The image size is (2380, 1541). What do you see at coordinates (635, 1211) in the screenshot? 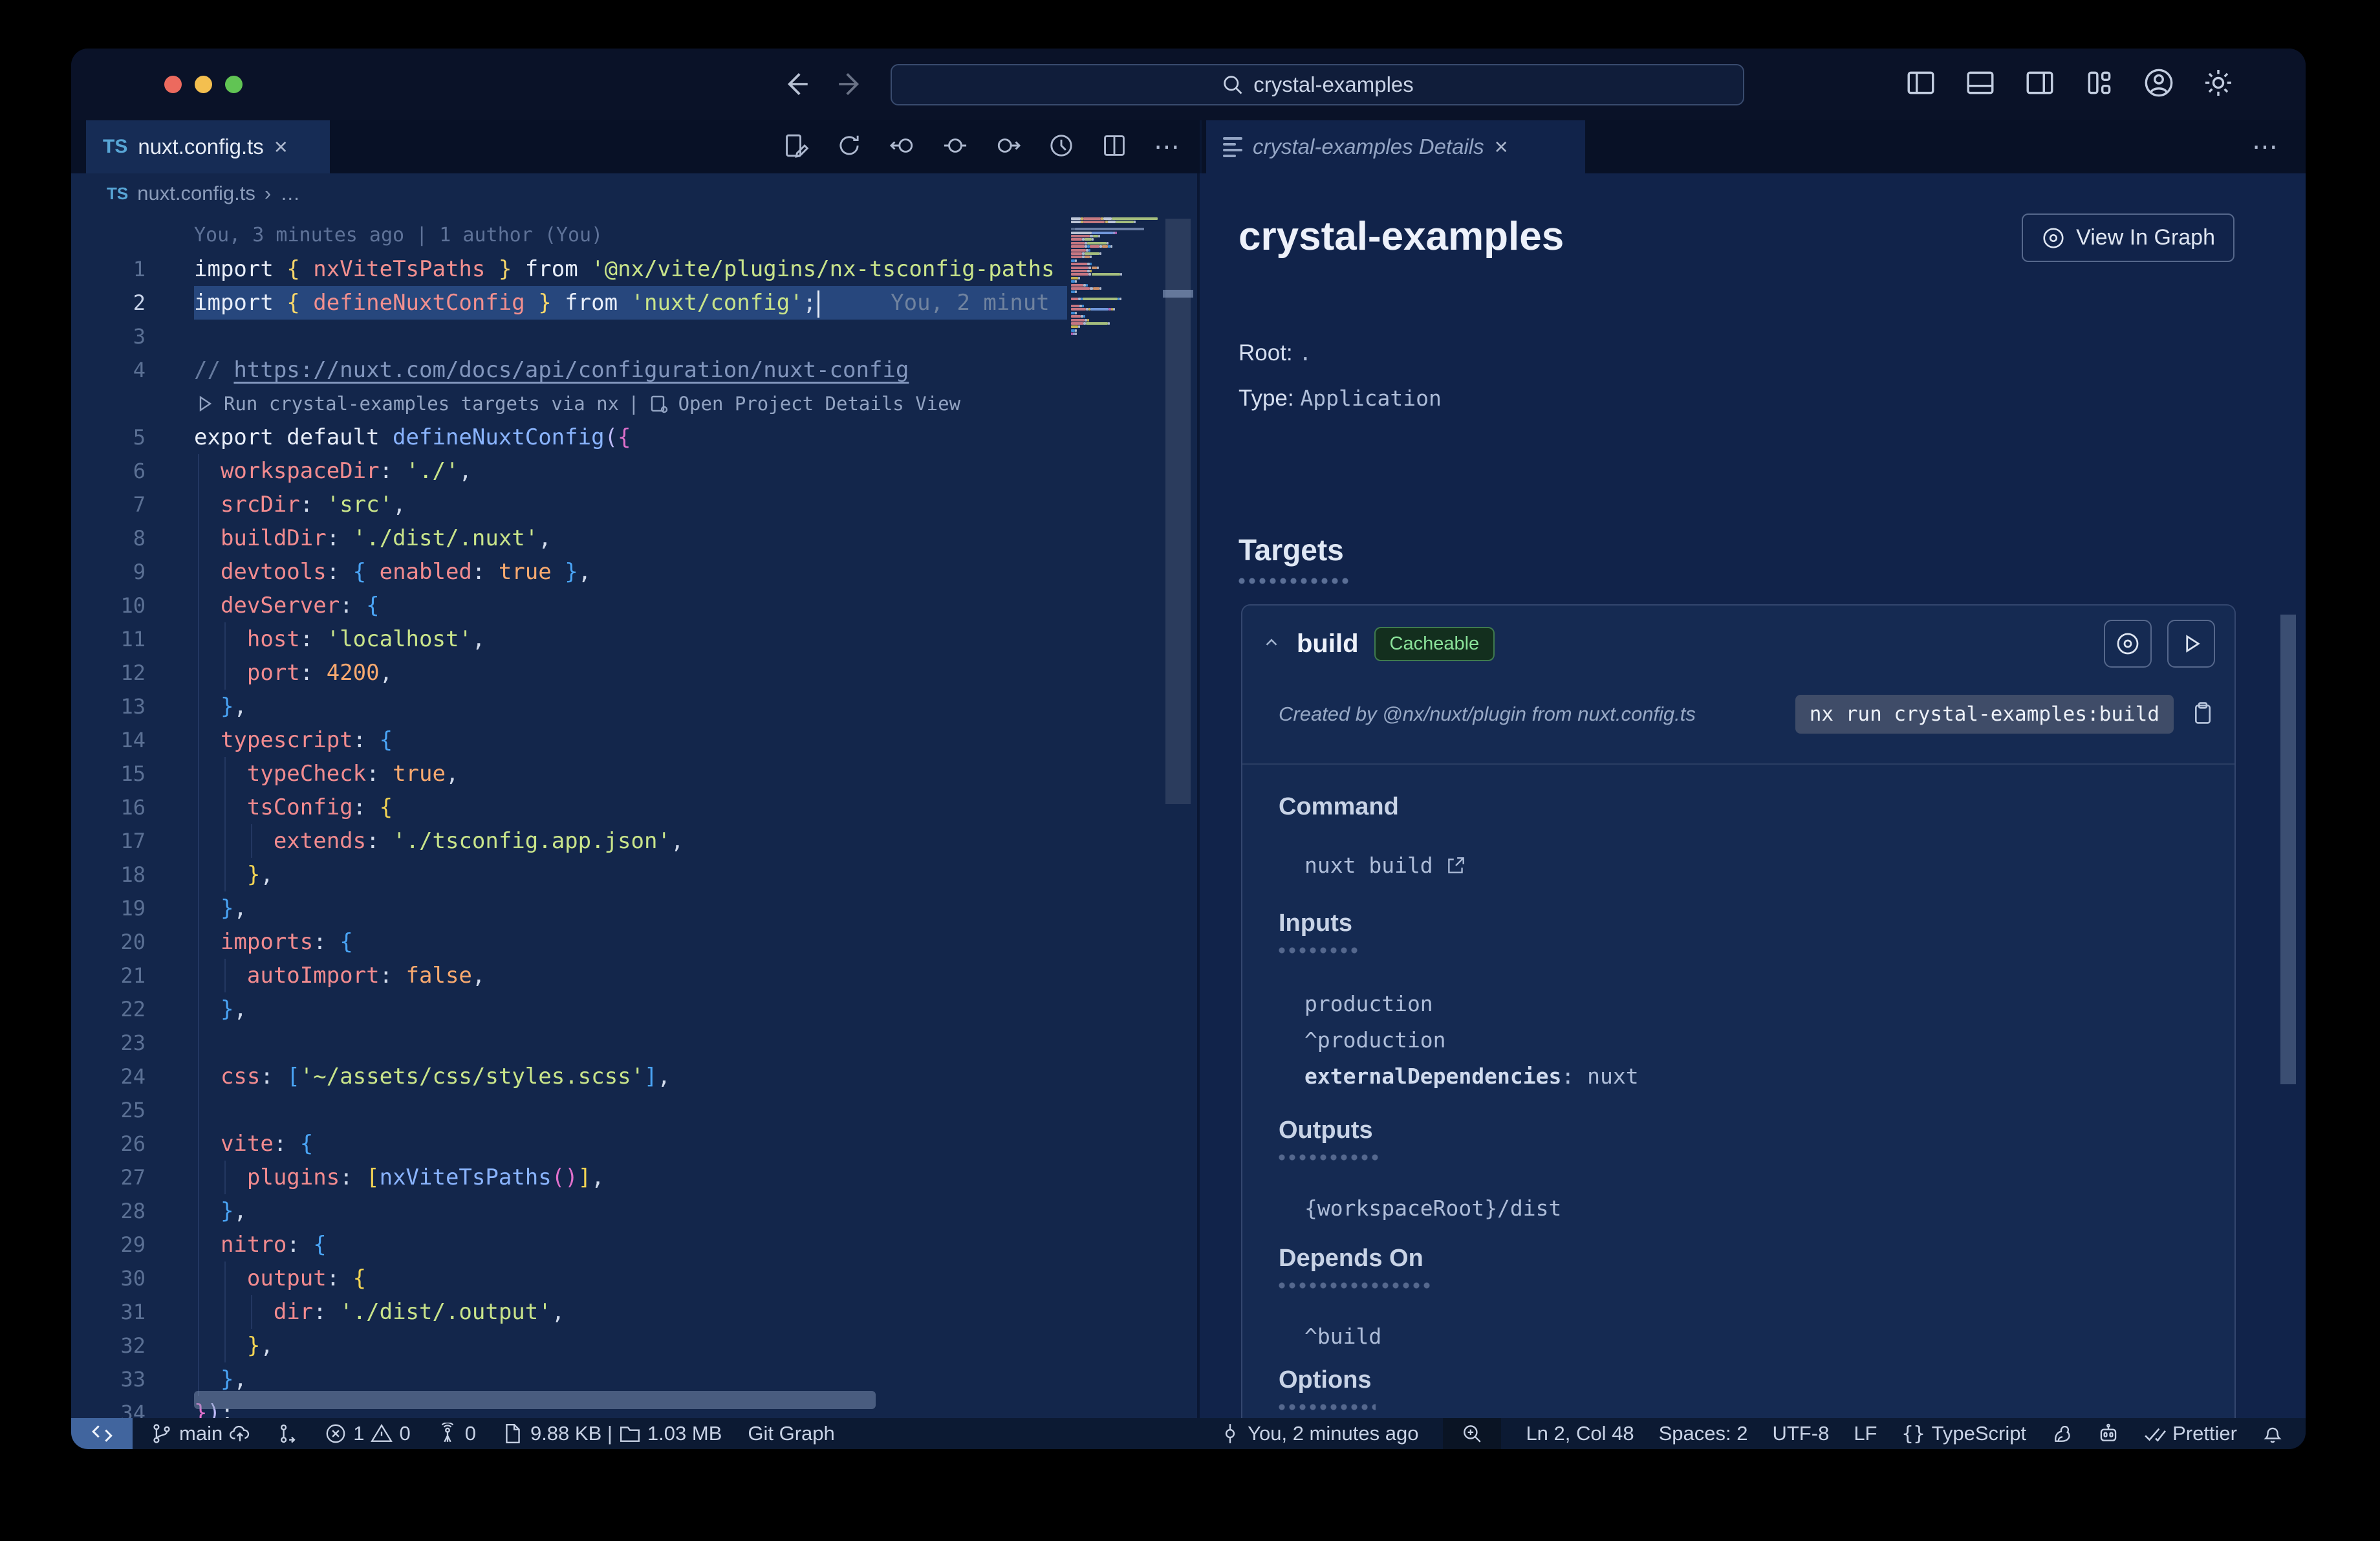
I see `code-line: 28 },` at bounding box center [635, 1211].